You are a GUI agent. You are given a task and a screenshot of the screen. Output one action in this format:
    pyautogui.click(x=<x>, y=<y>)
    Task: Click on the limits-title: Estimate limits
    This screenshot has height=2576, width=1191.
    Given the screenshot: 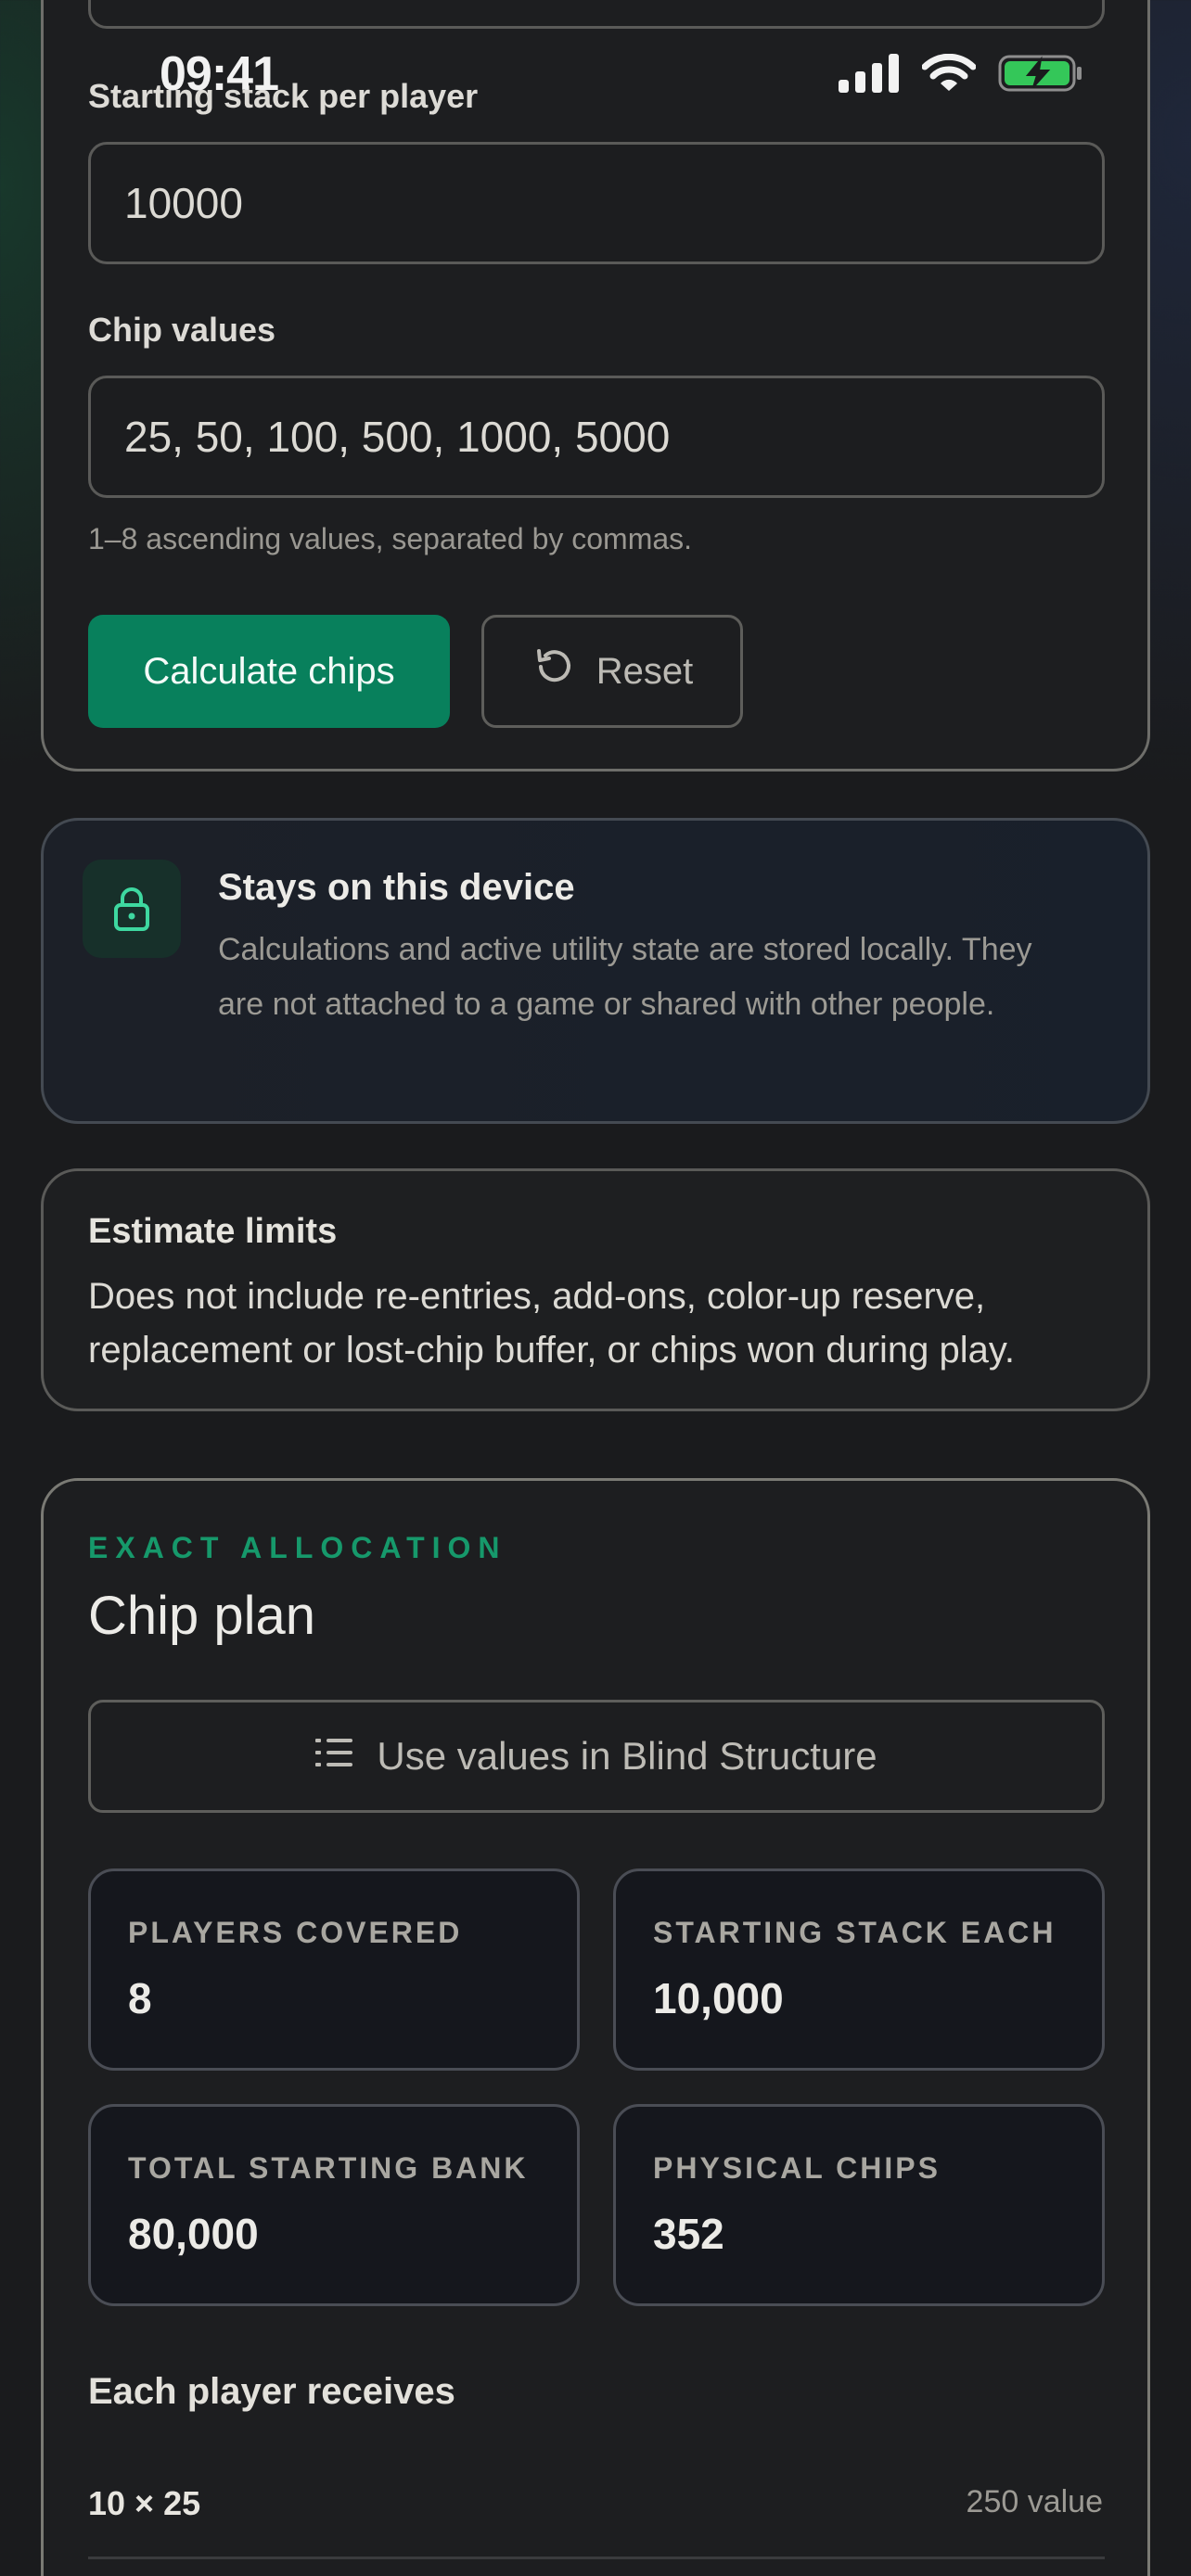 What is the action you would take?
    pyautogui.click(x=213, y=1231)
    